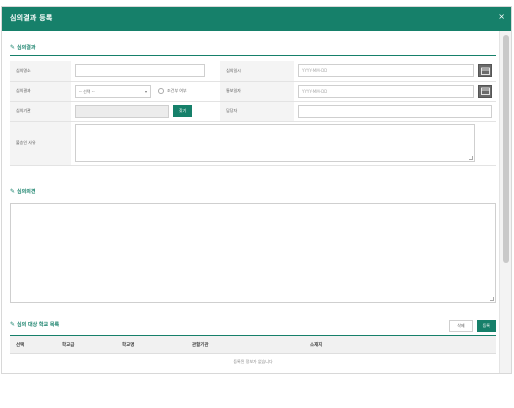 This screenshot has height=408, width=514. What do you see at coordinates (257, 71) in the screenshot?
I see `label-review-date: 심의일시` at bounding box center [257, 71].